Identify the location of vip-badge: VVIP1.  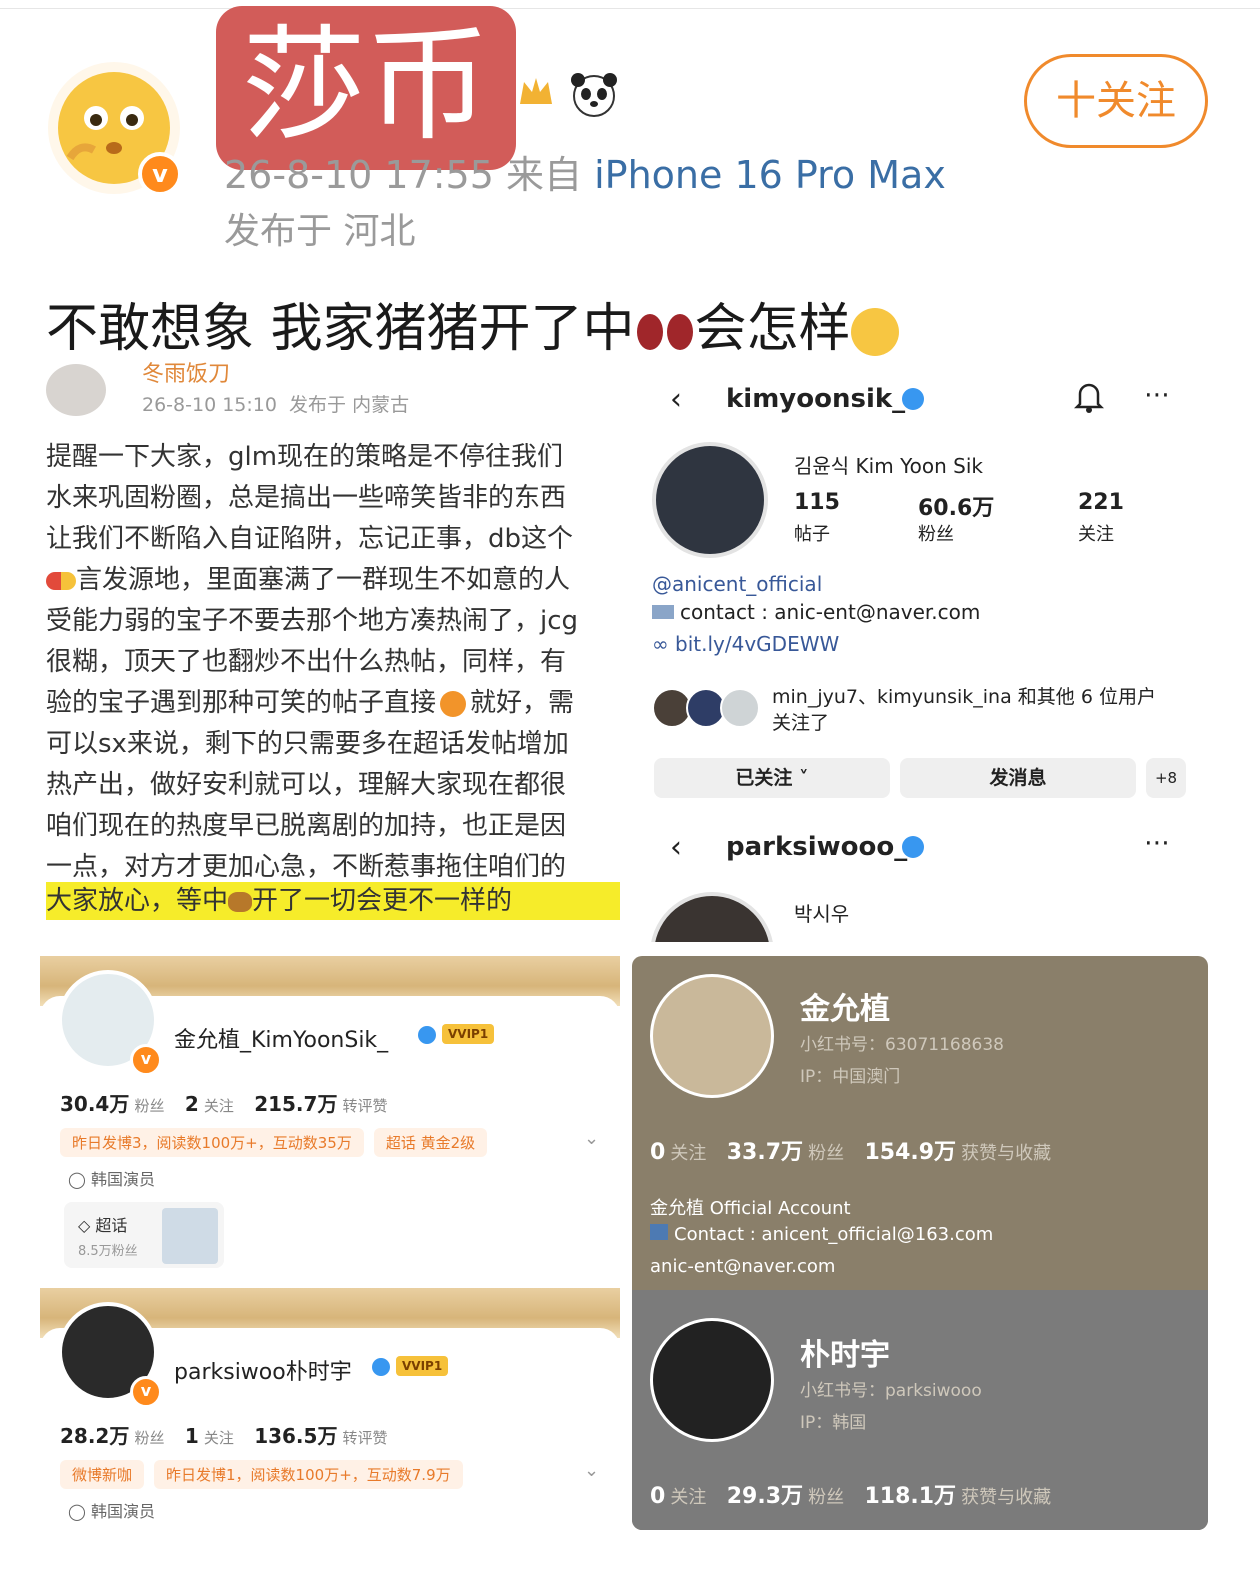
(422, 1366).